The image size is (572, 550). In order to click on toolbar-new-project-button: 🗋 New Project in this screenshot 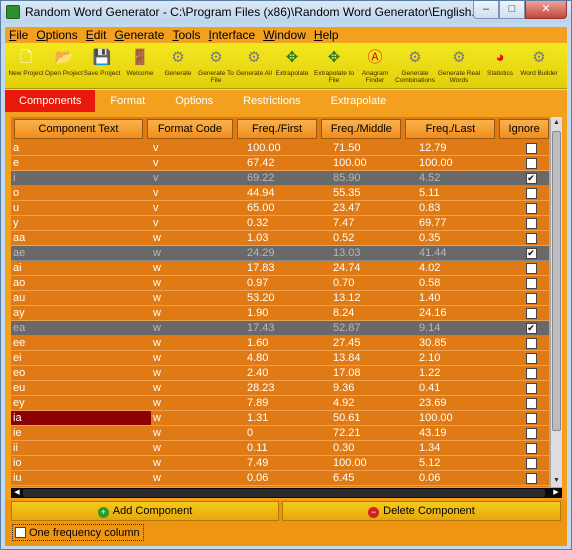, I will do `click(26, 66)`.